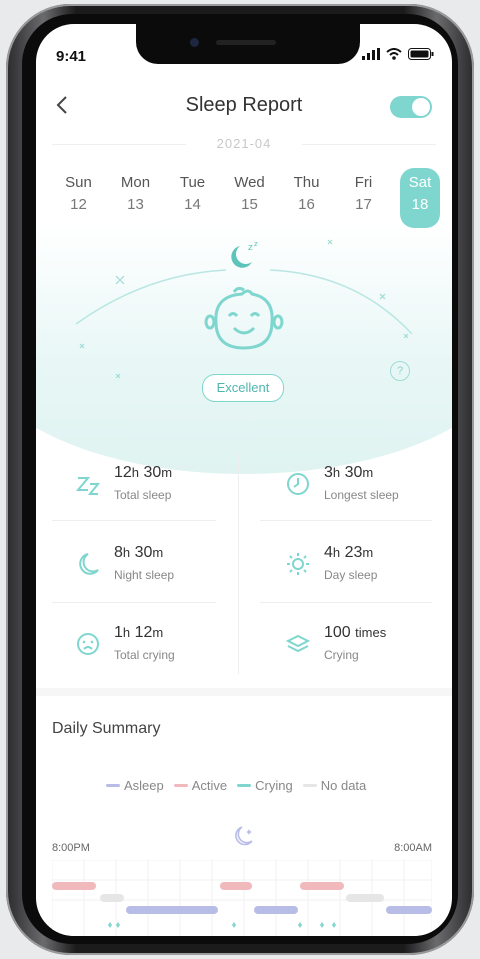 This screenshot has width=480, height=959. What do you see at coordinates (244, 836) in the screenshot?
I see `night-moon-icon` at bounding box center [244, 836].